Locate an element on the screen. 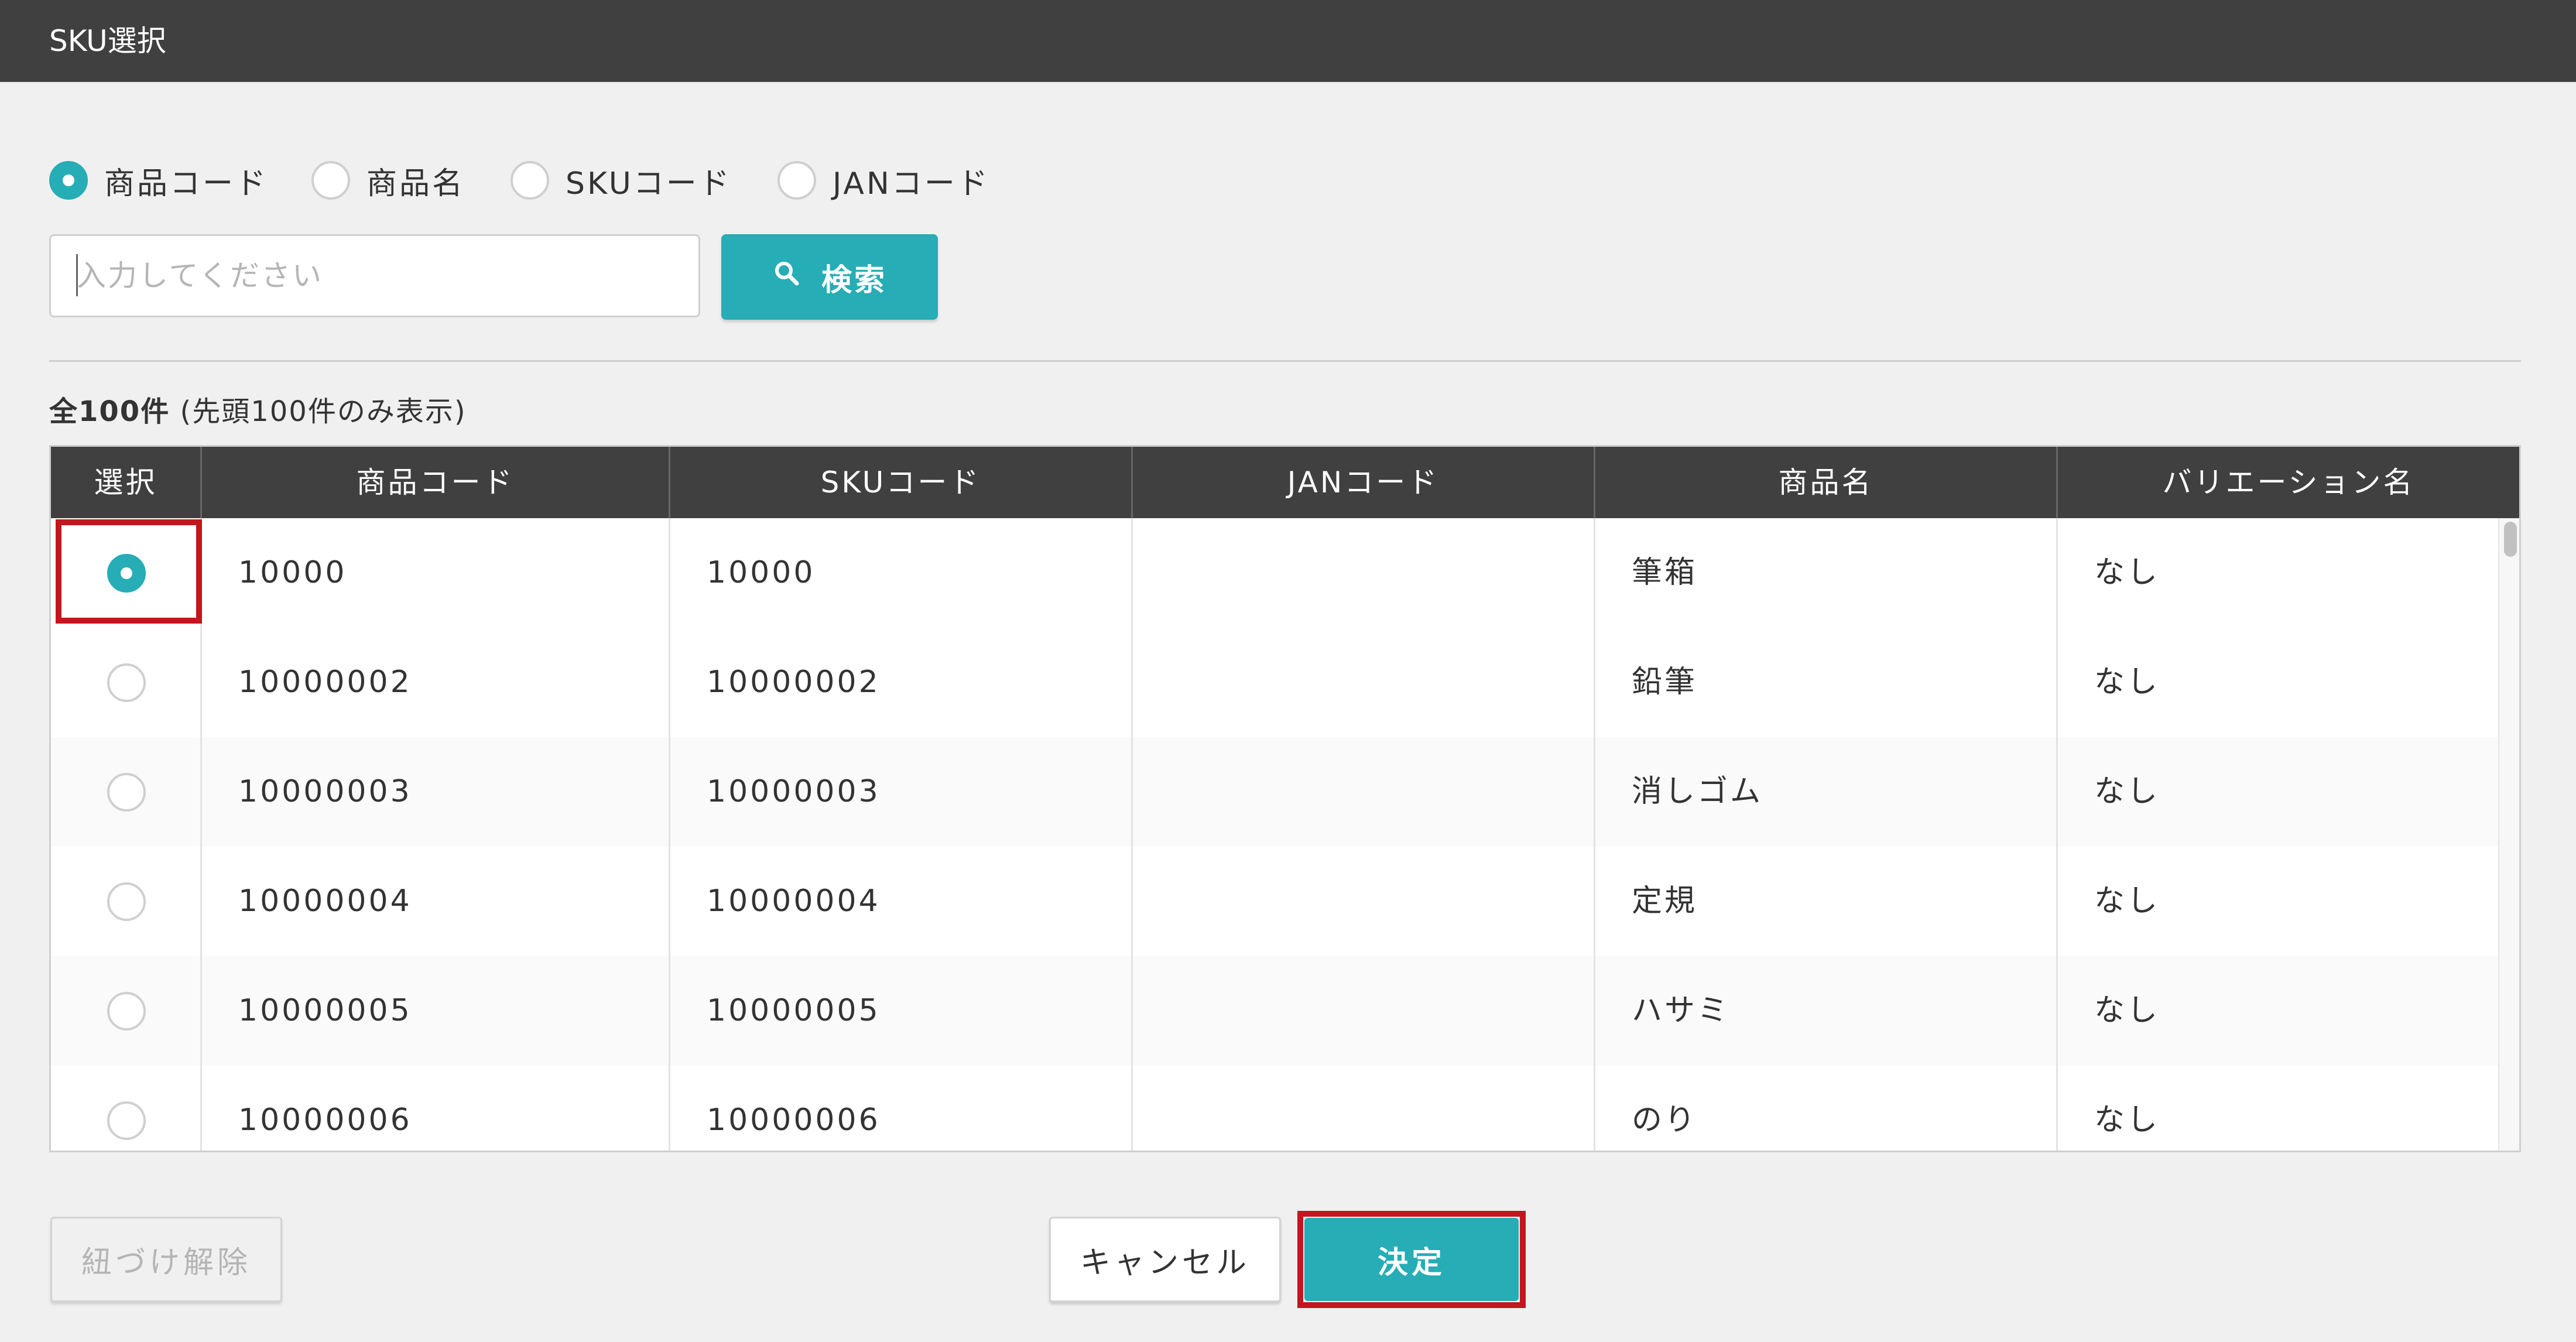 The image size is (2576, 1342). text-caret is located at coordinates (77, 275).